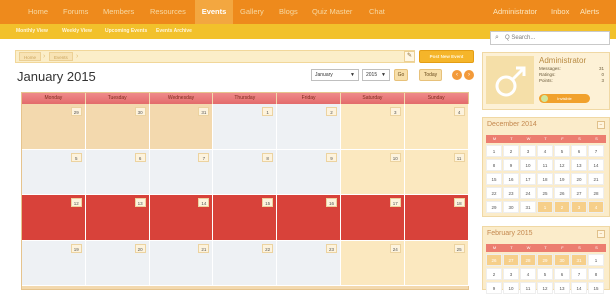 The height and width of the screenshot is (295, 616). What do you see at coordinates (494, 207) in the screenshot?
I see `mini-calendar-day: 29` at bounding box center [494, 207].